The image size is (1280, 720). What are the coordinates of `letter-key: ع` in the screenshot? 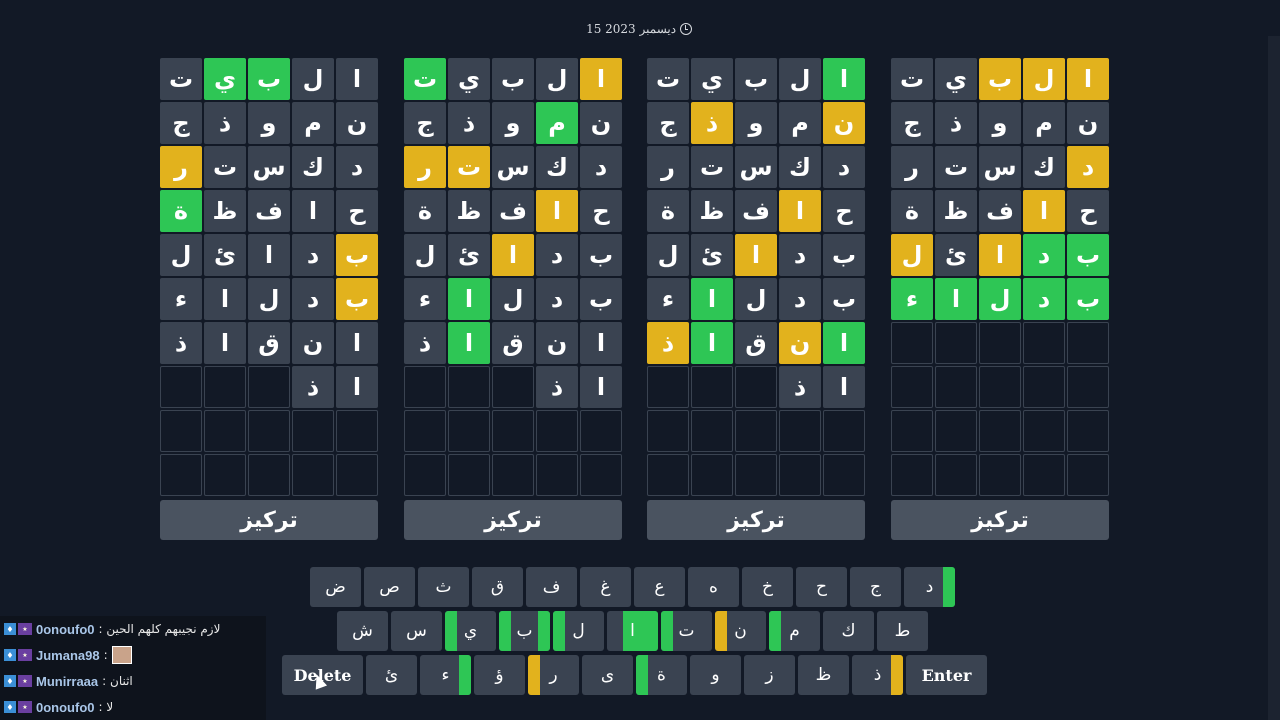 It's located at (659, 587).